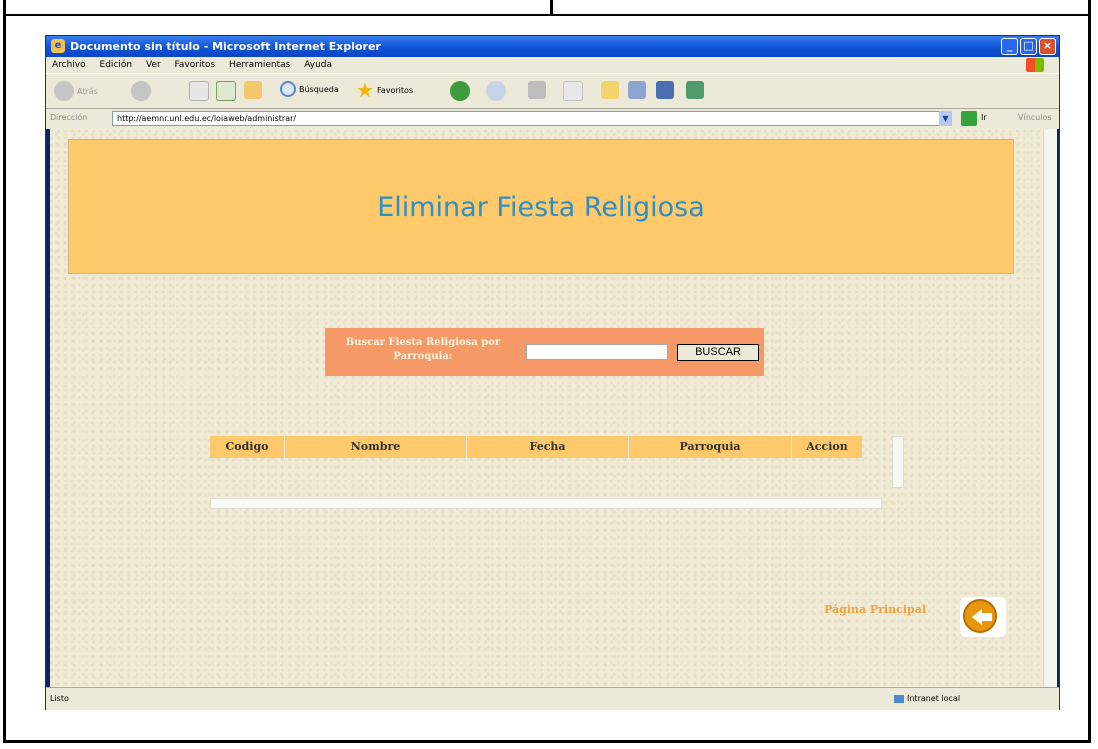 The width and height of the screenshot is (1098, 749). Describe the element at coordinates (546, 503) in the screenshot. I see `table-horizontal-scrollbar` at that location.